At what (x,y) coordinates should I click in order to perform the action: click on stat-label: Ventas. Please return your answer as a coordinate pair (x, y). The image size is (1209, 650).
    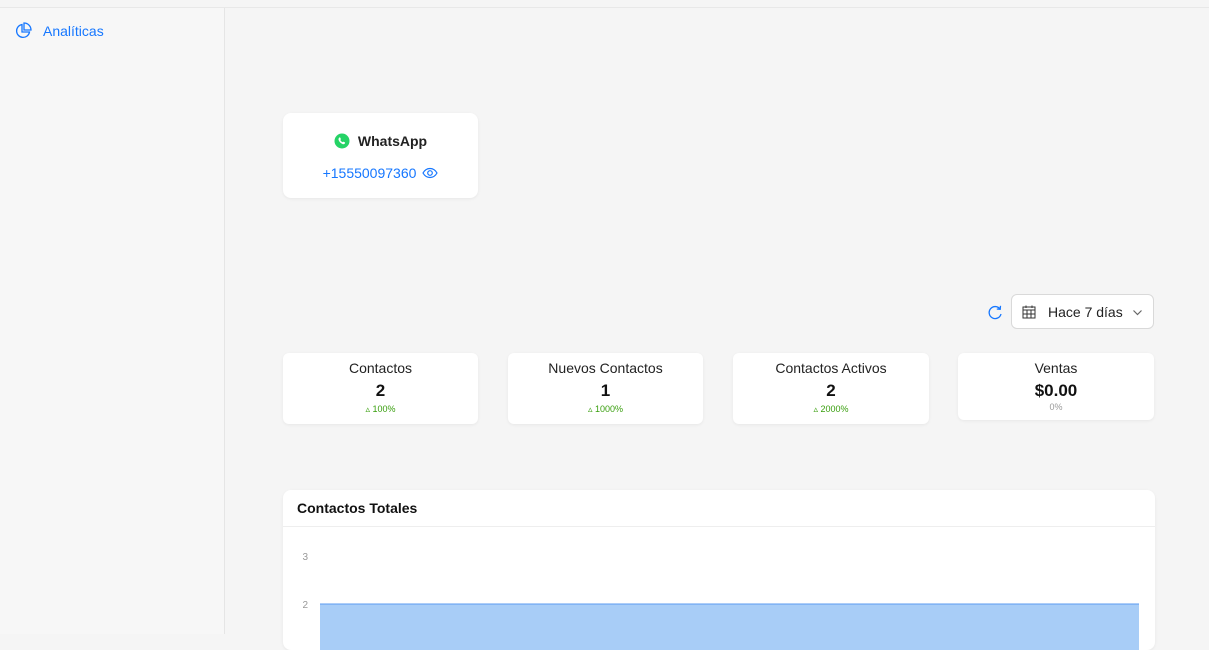
    Looking at the image, I should click on (1056, 368).